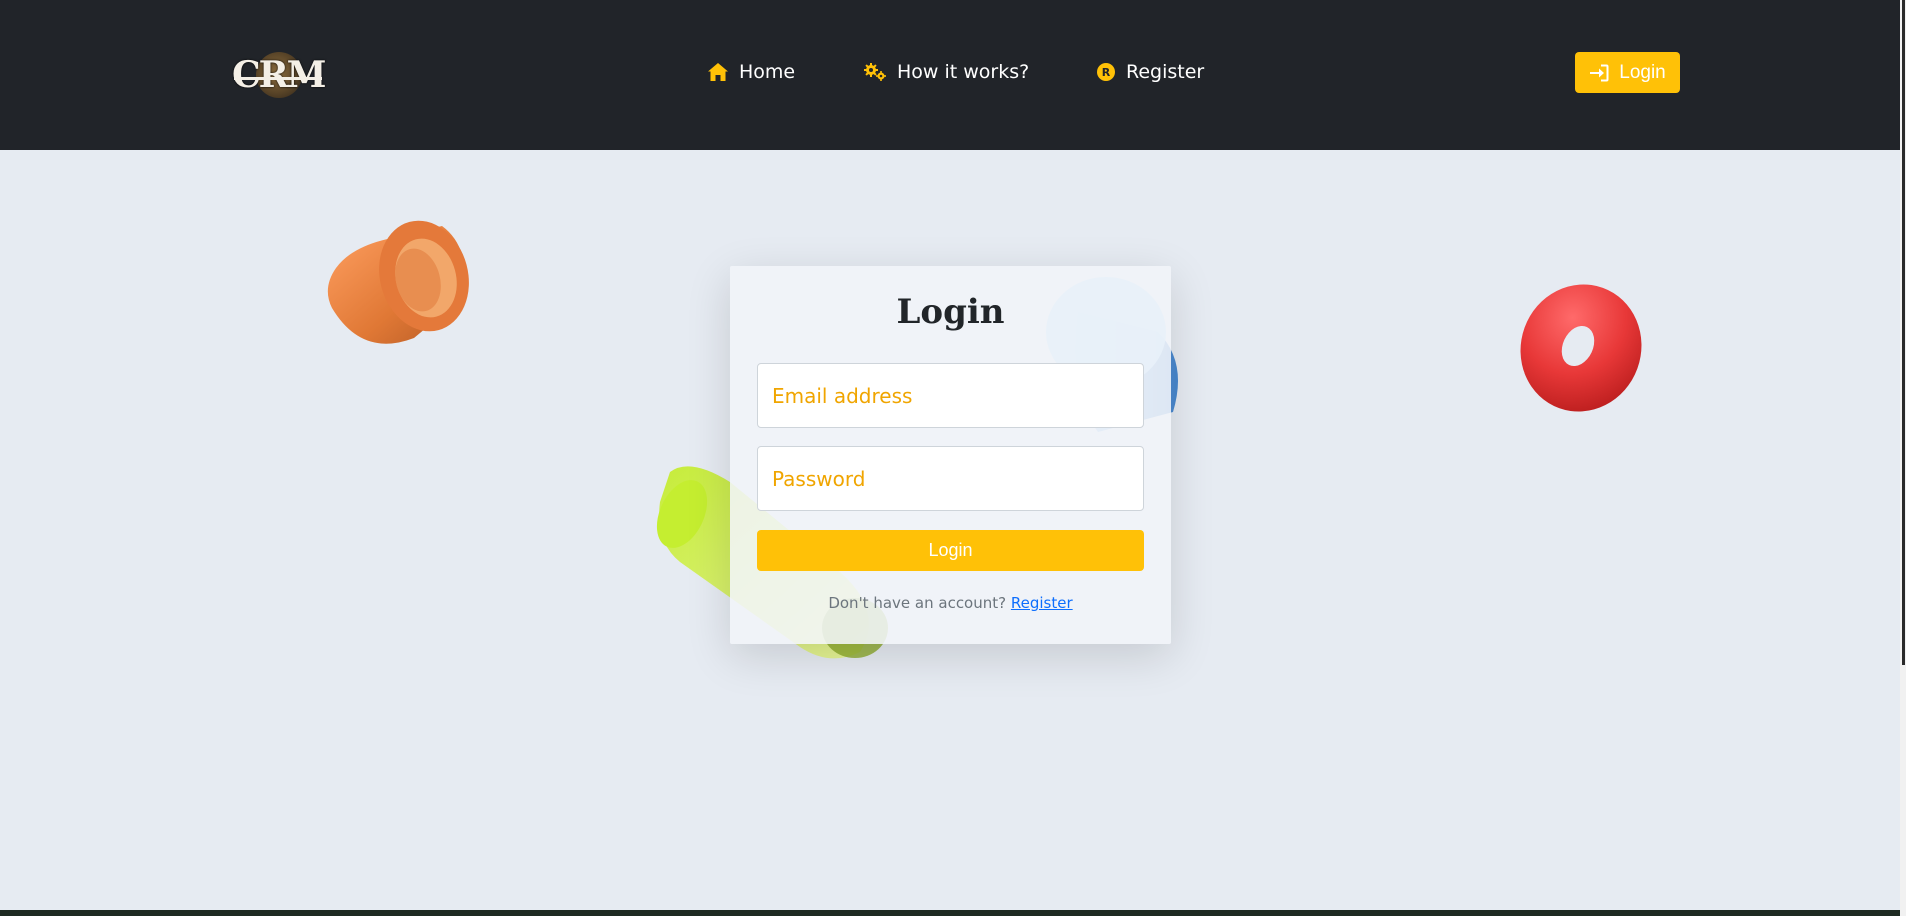 The width and height of the screenshot is (1906, 916). Describe the element at coordinates (398, 282) in the screenshot. I see `orange-tube-decoration` at that location.